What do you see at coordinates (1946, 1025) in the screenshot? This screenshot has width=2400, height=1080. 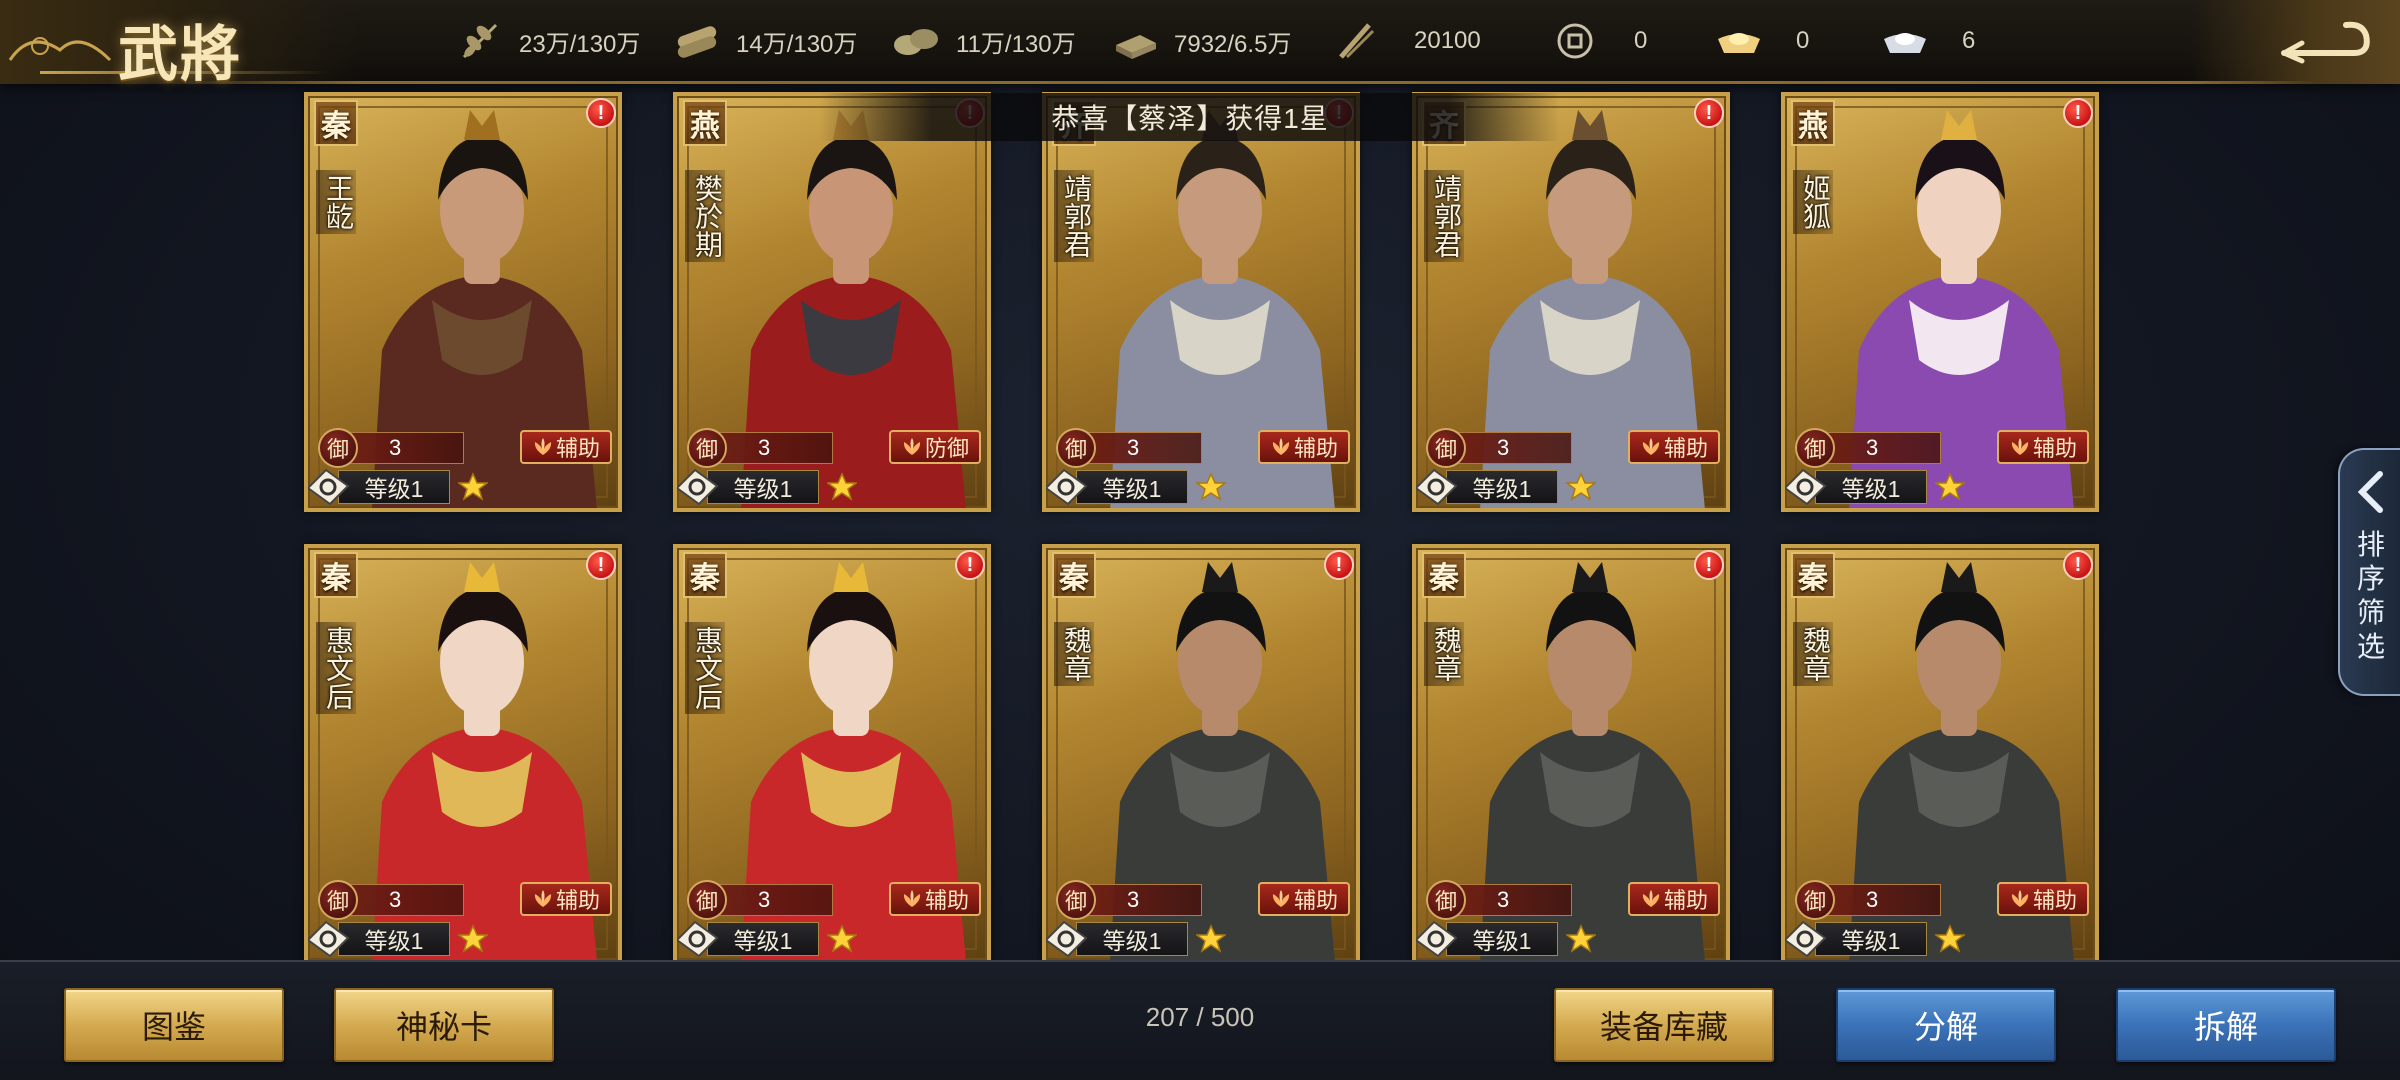 I see `decompose-button: 分解` at bounding box center [1946, 1025].